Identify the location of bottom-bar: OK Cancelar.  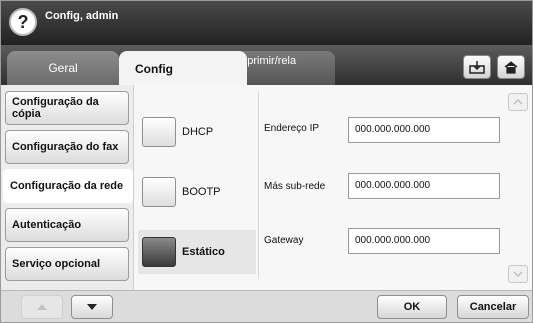
(266, 306).